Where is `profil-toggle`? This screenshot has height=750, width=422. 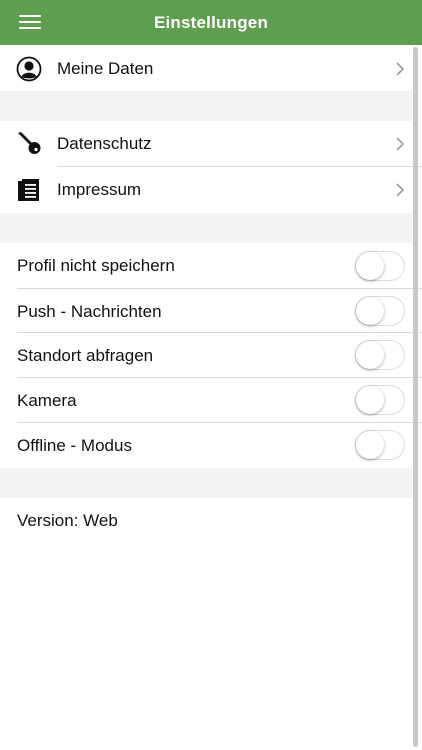
profil-toggle is located at coordinates (380, 266).